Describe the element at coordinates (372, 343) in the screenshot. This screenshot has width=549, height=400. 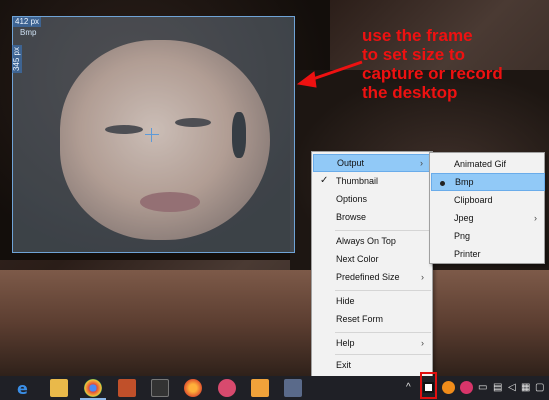
I see `menu-item-help: Help ›` at that location.